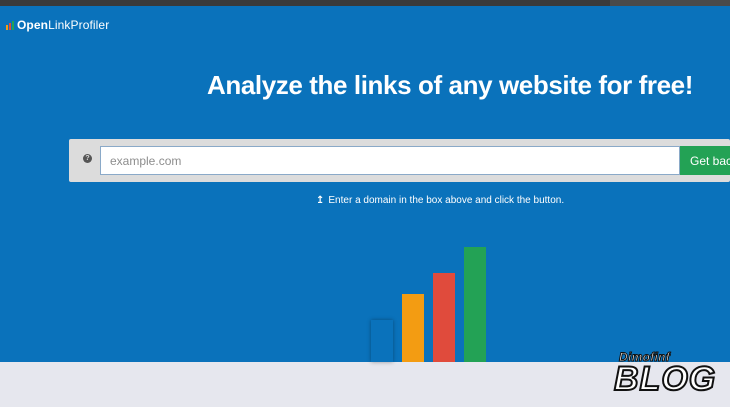 Image resolution: width=730 pixels, height=407 pixels. What do you see at coordinates (413, 328) in the screenshot?
I see `illustration-bar-orange` at bounding box center [413, 328].